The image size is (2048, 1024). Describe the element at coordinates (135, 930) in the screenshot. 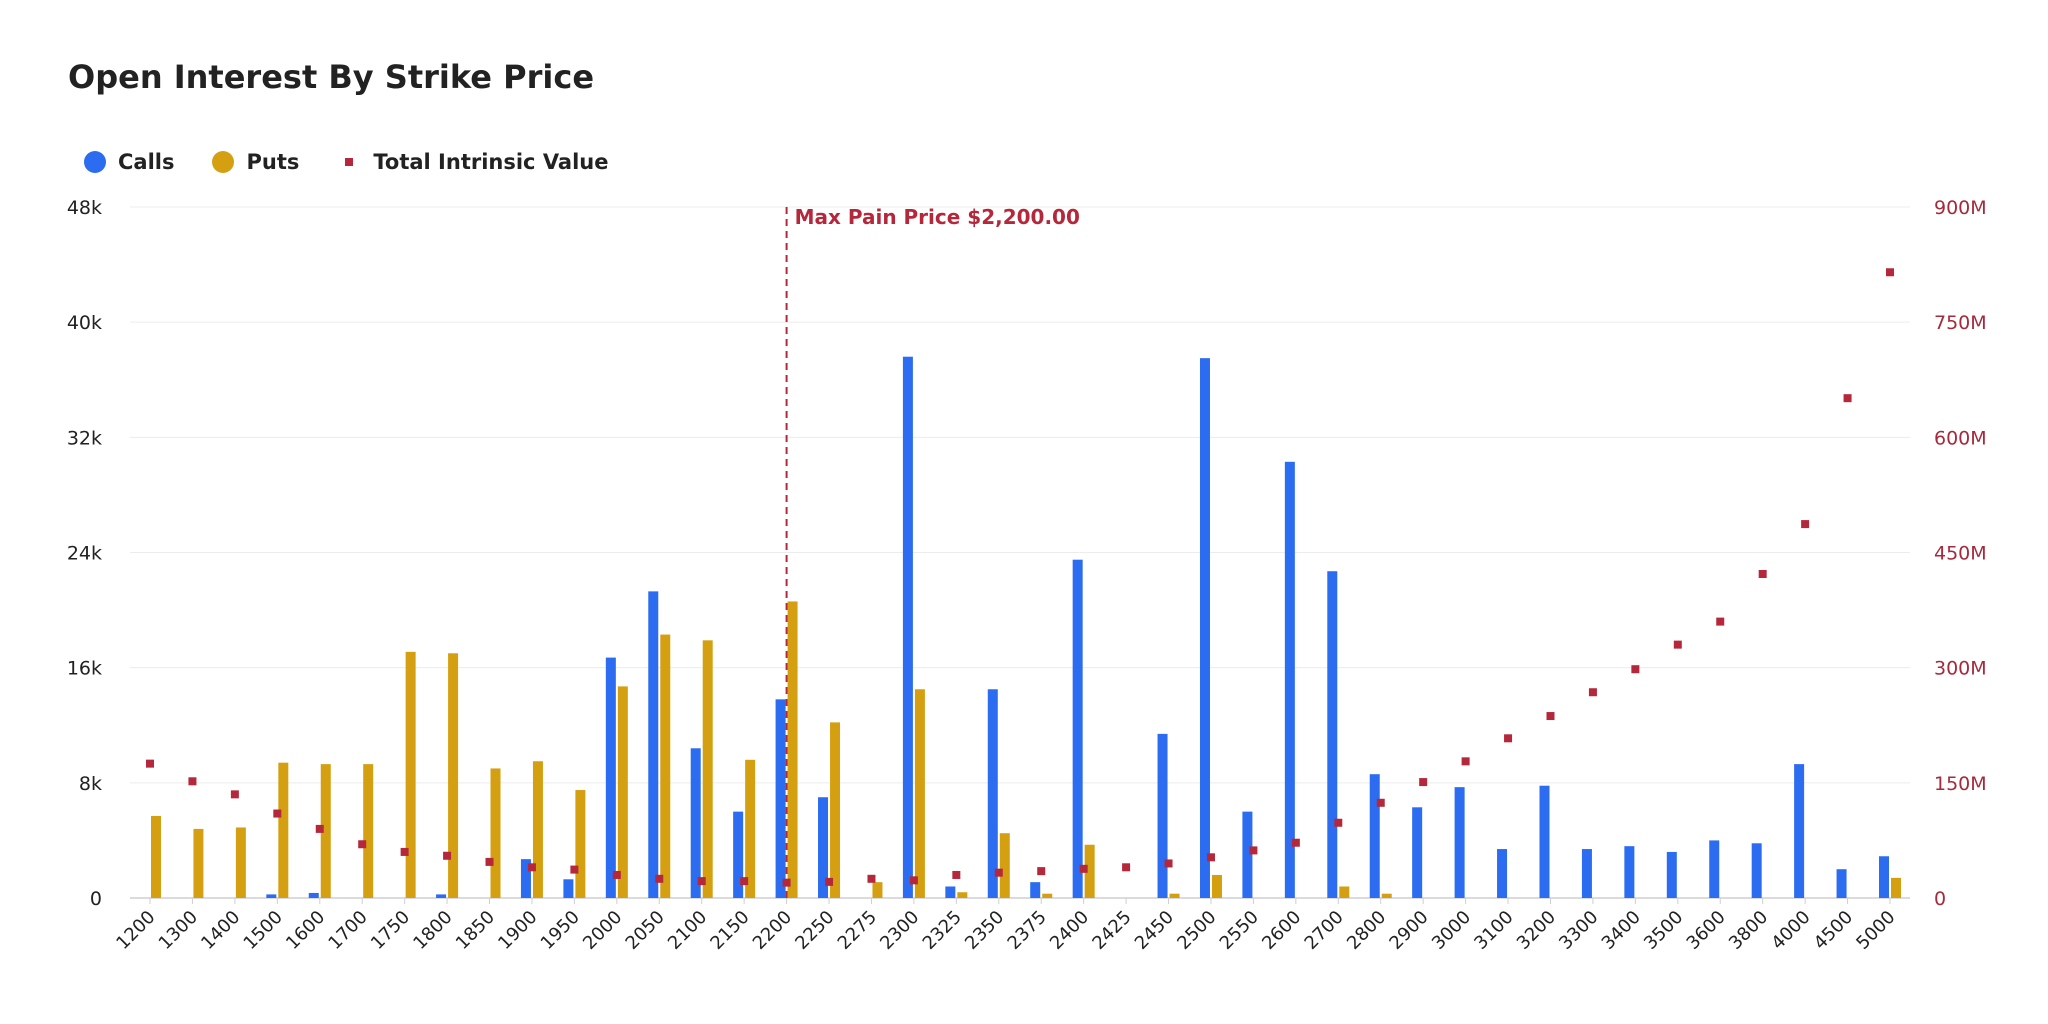

I see `x-tick-label: 1200` at that location.